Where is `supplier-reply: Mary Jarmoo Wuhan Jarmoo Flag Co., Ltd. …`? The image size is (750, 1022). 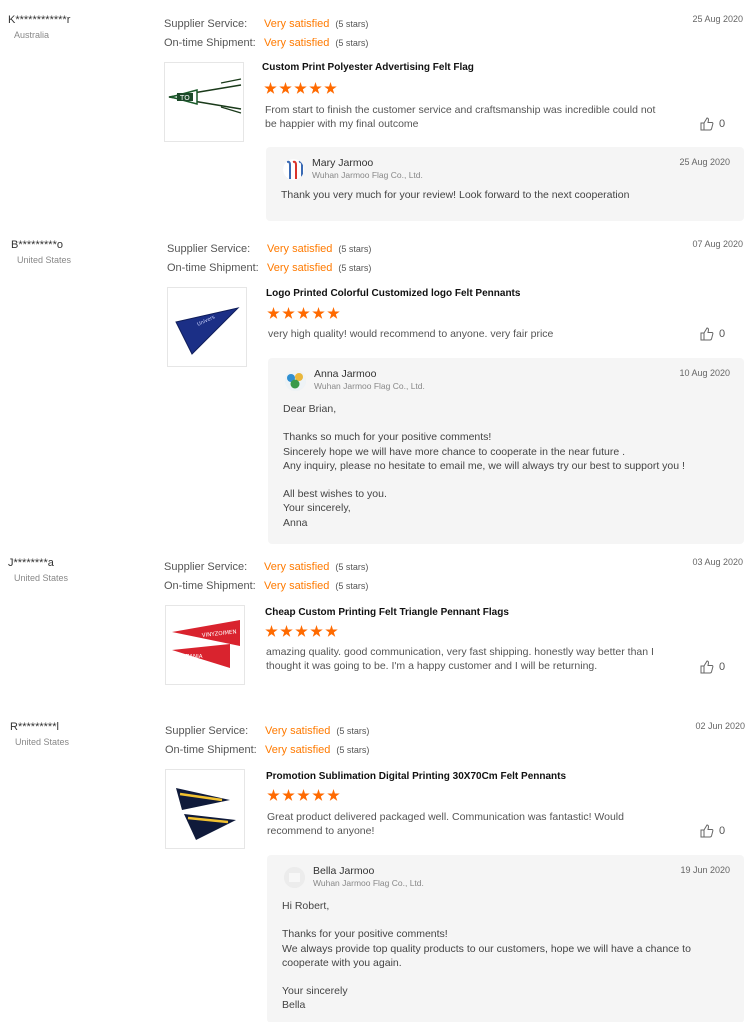 supplier-reply: Mary Jarmoo Wuhan Jarmoo Flag Co., Ltd. … is located at coordinates (505, 184).